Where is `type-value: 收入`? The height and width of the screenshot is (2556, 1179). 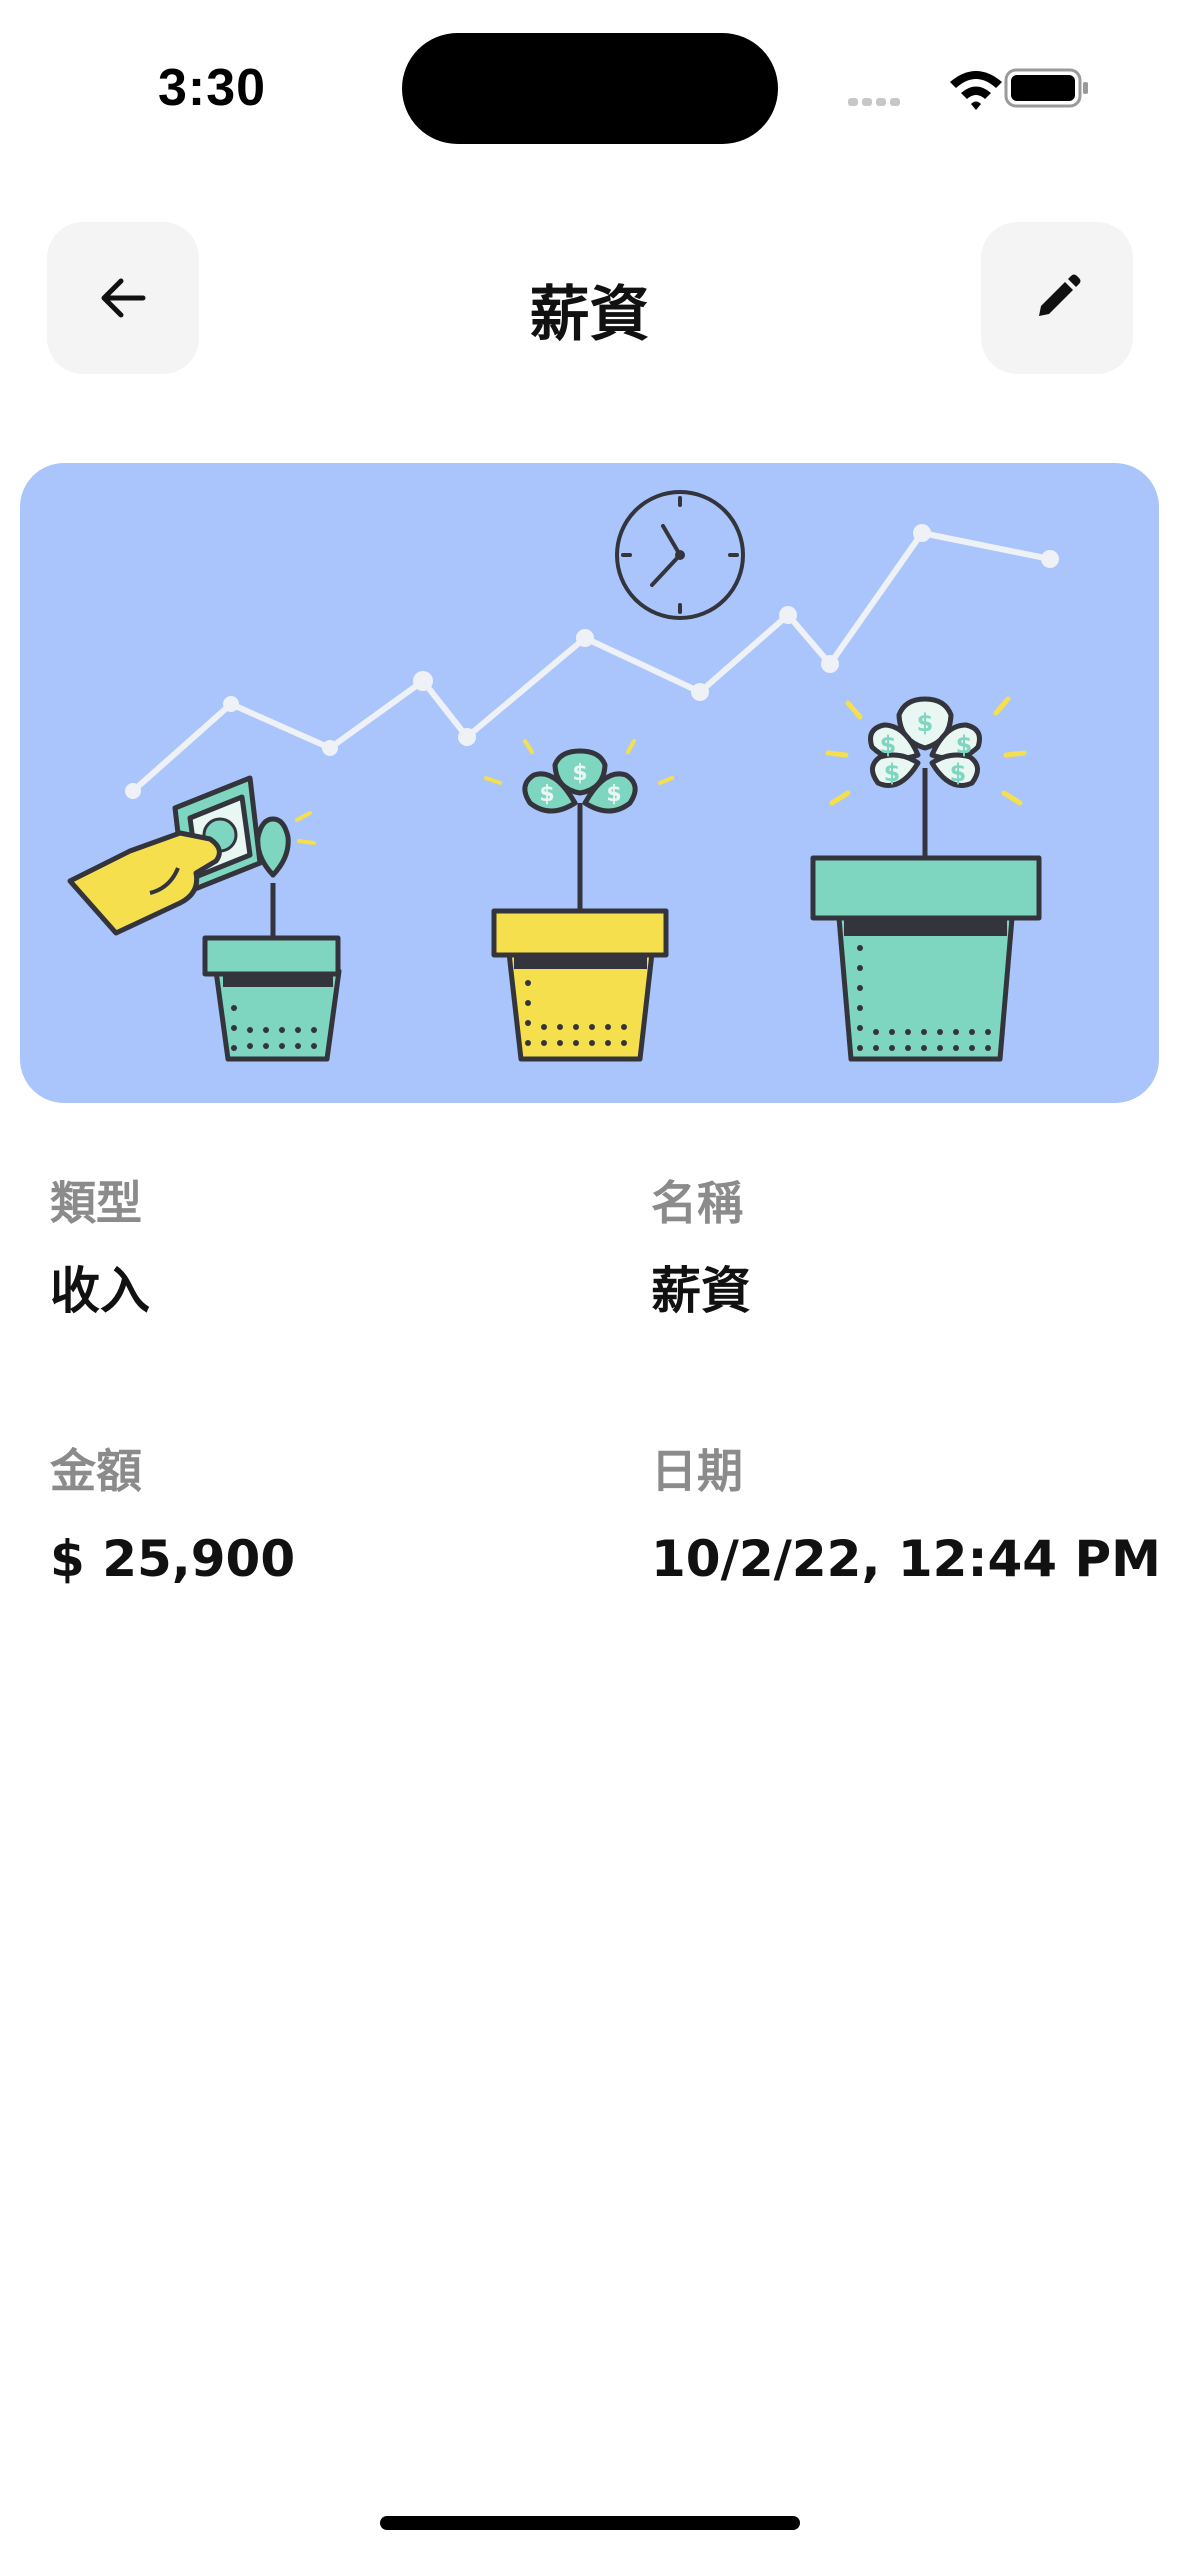 type-value: 收入 is located at coordinates (100, 1291).